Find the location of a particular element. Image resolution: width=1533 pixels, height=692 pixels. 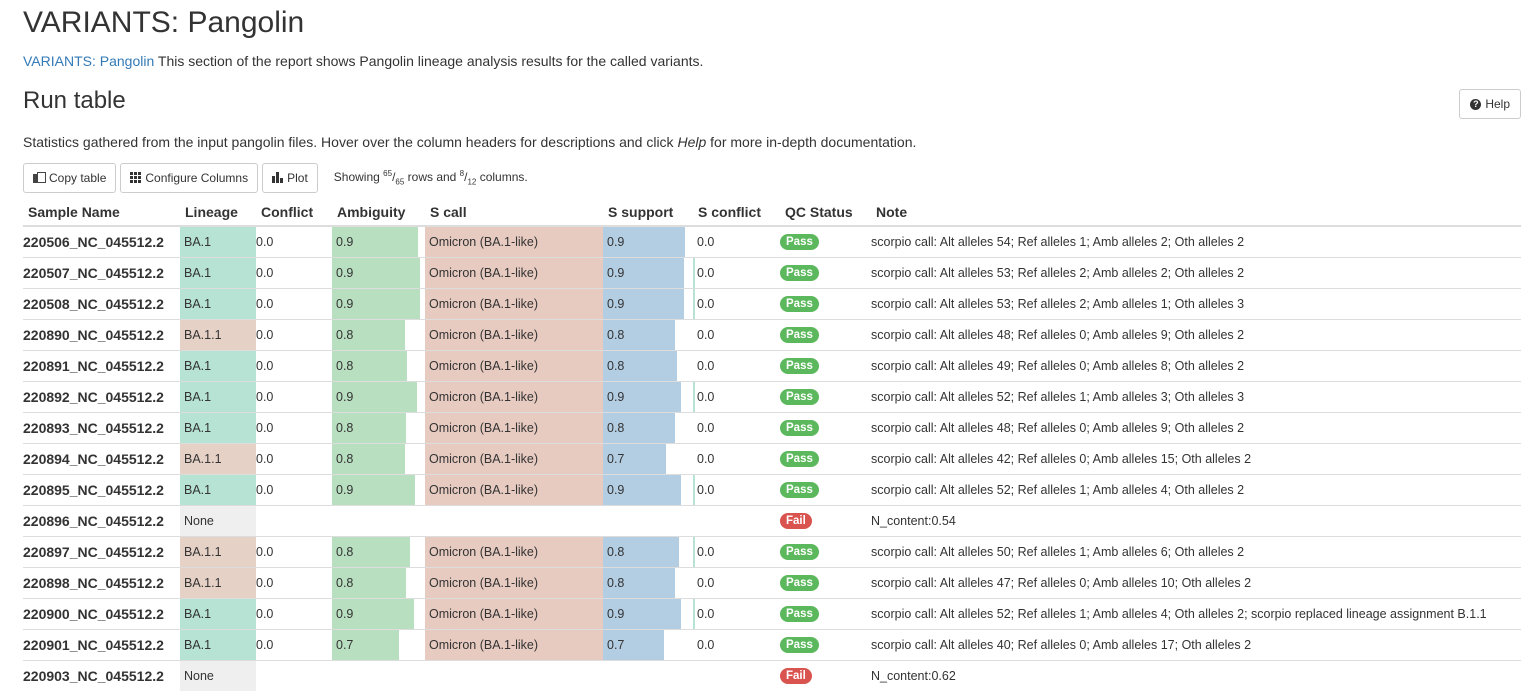

section-anchor-link: VARIANTS: Pangolin is located at coordinates (88, 61).